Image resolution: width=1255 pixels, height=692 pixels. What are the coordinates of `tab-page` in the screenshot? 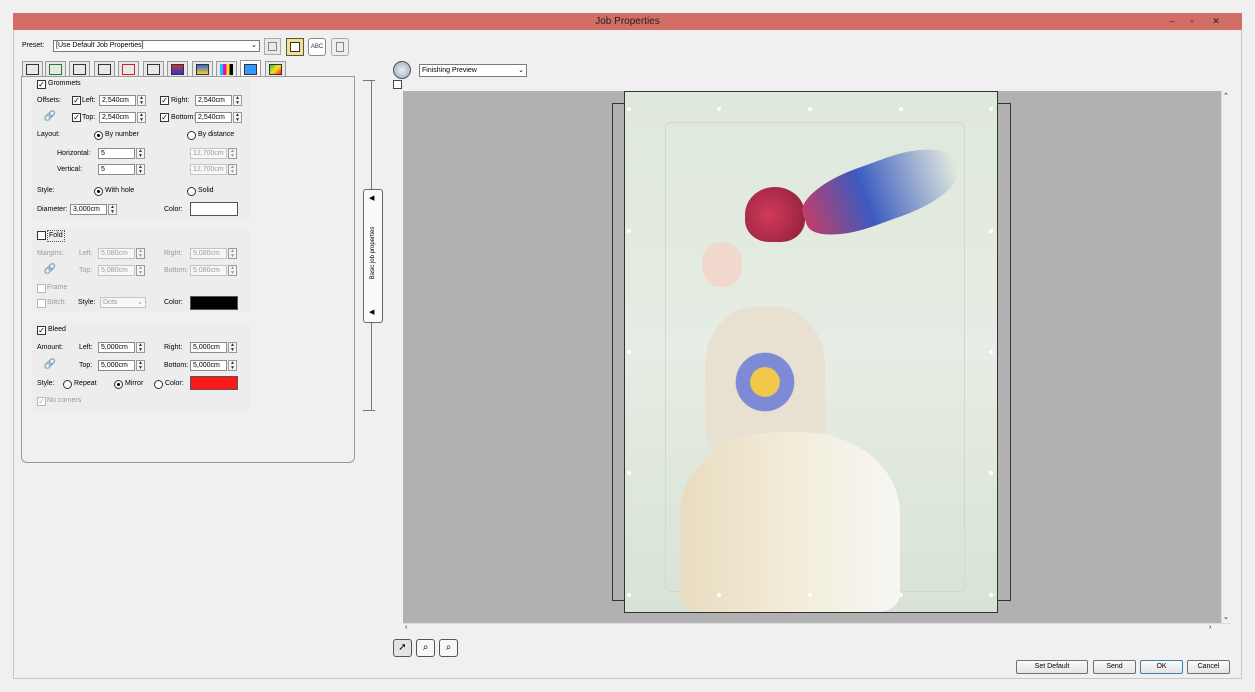 It's located at (79, 69).